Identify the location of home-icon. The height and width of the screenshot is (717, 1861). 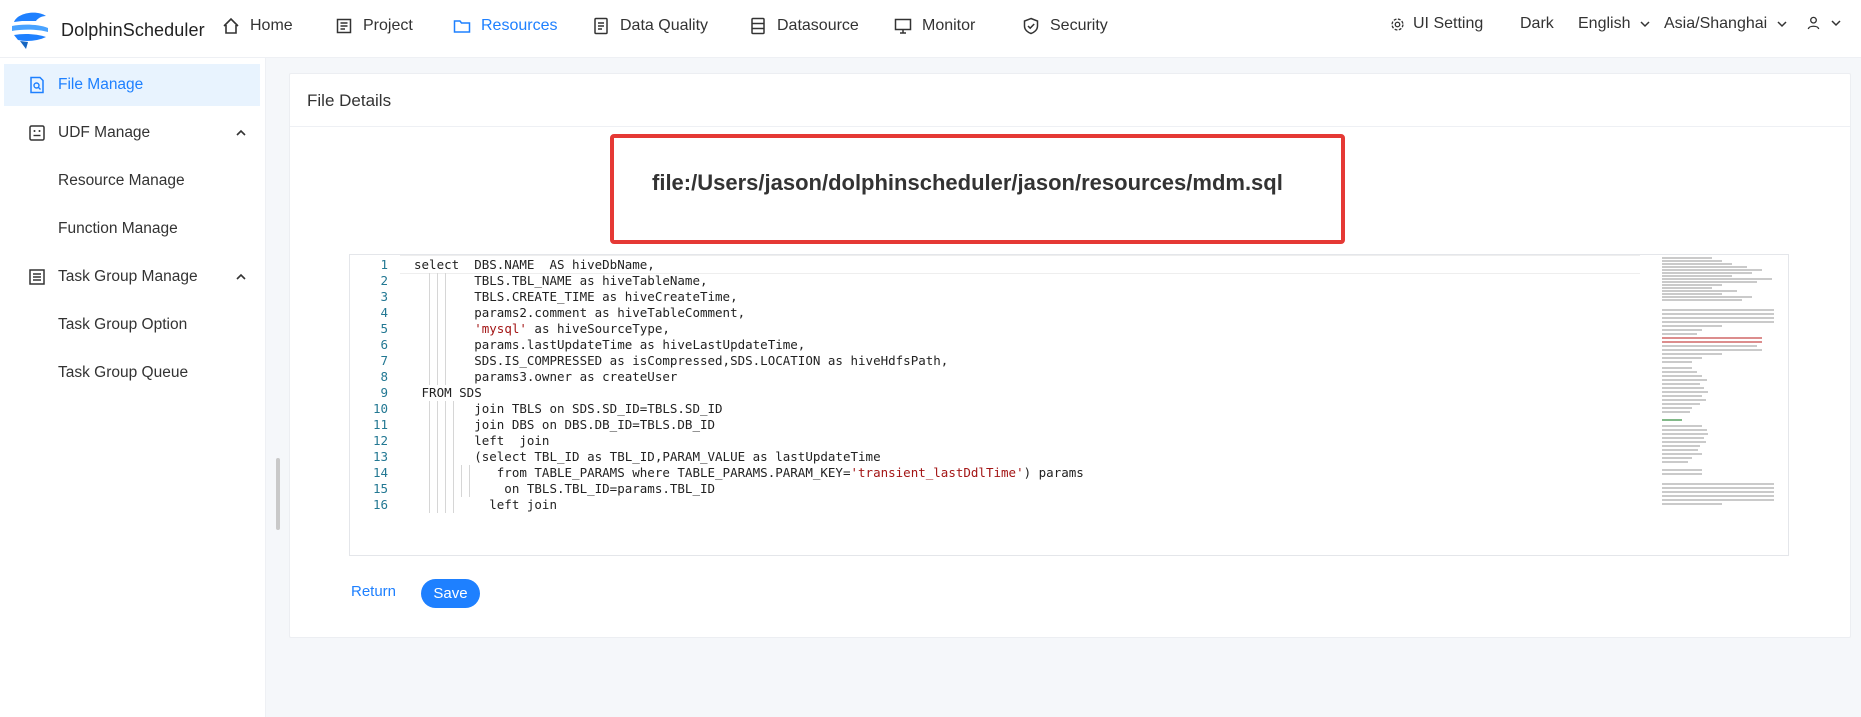
(231, 25).